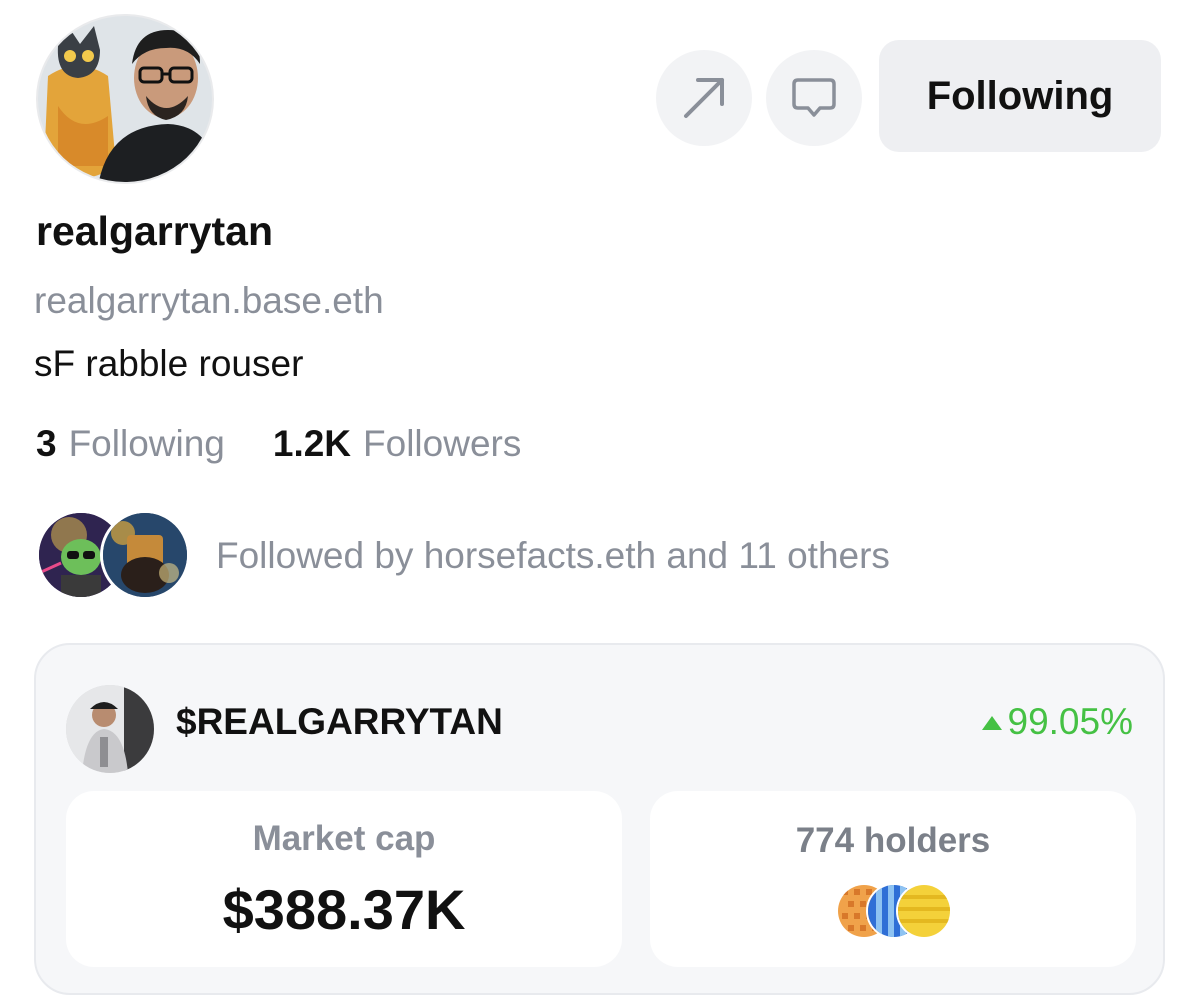 This screenshot has width=1199, height=995. Describe the element at coordinates (893, 840) in the screenshot. I see `holders-label: 774 holders` at that location.